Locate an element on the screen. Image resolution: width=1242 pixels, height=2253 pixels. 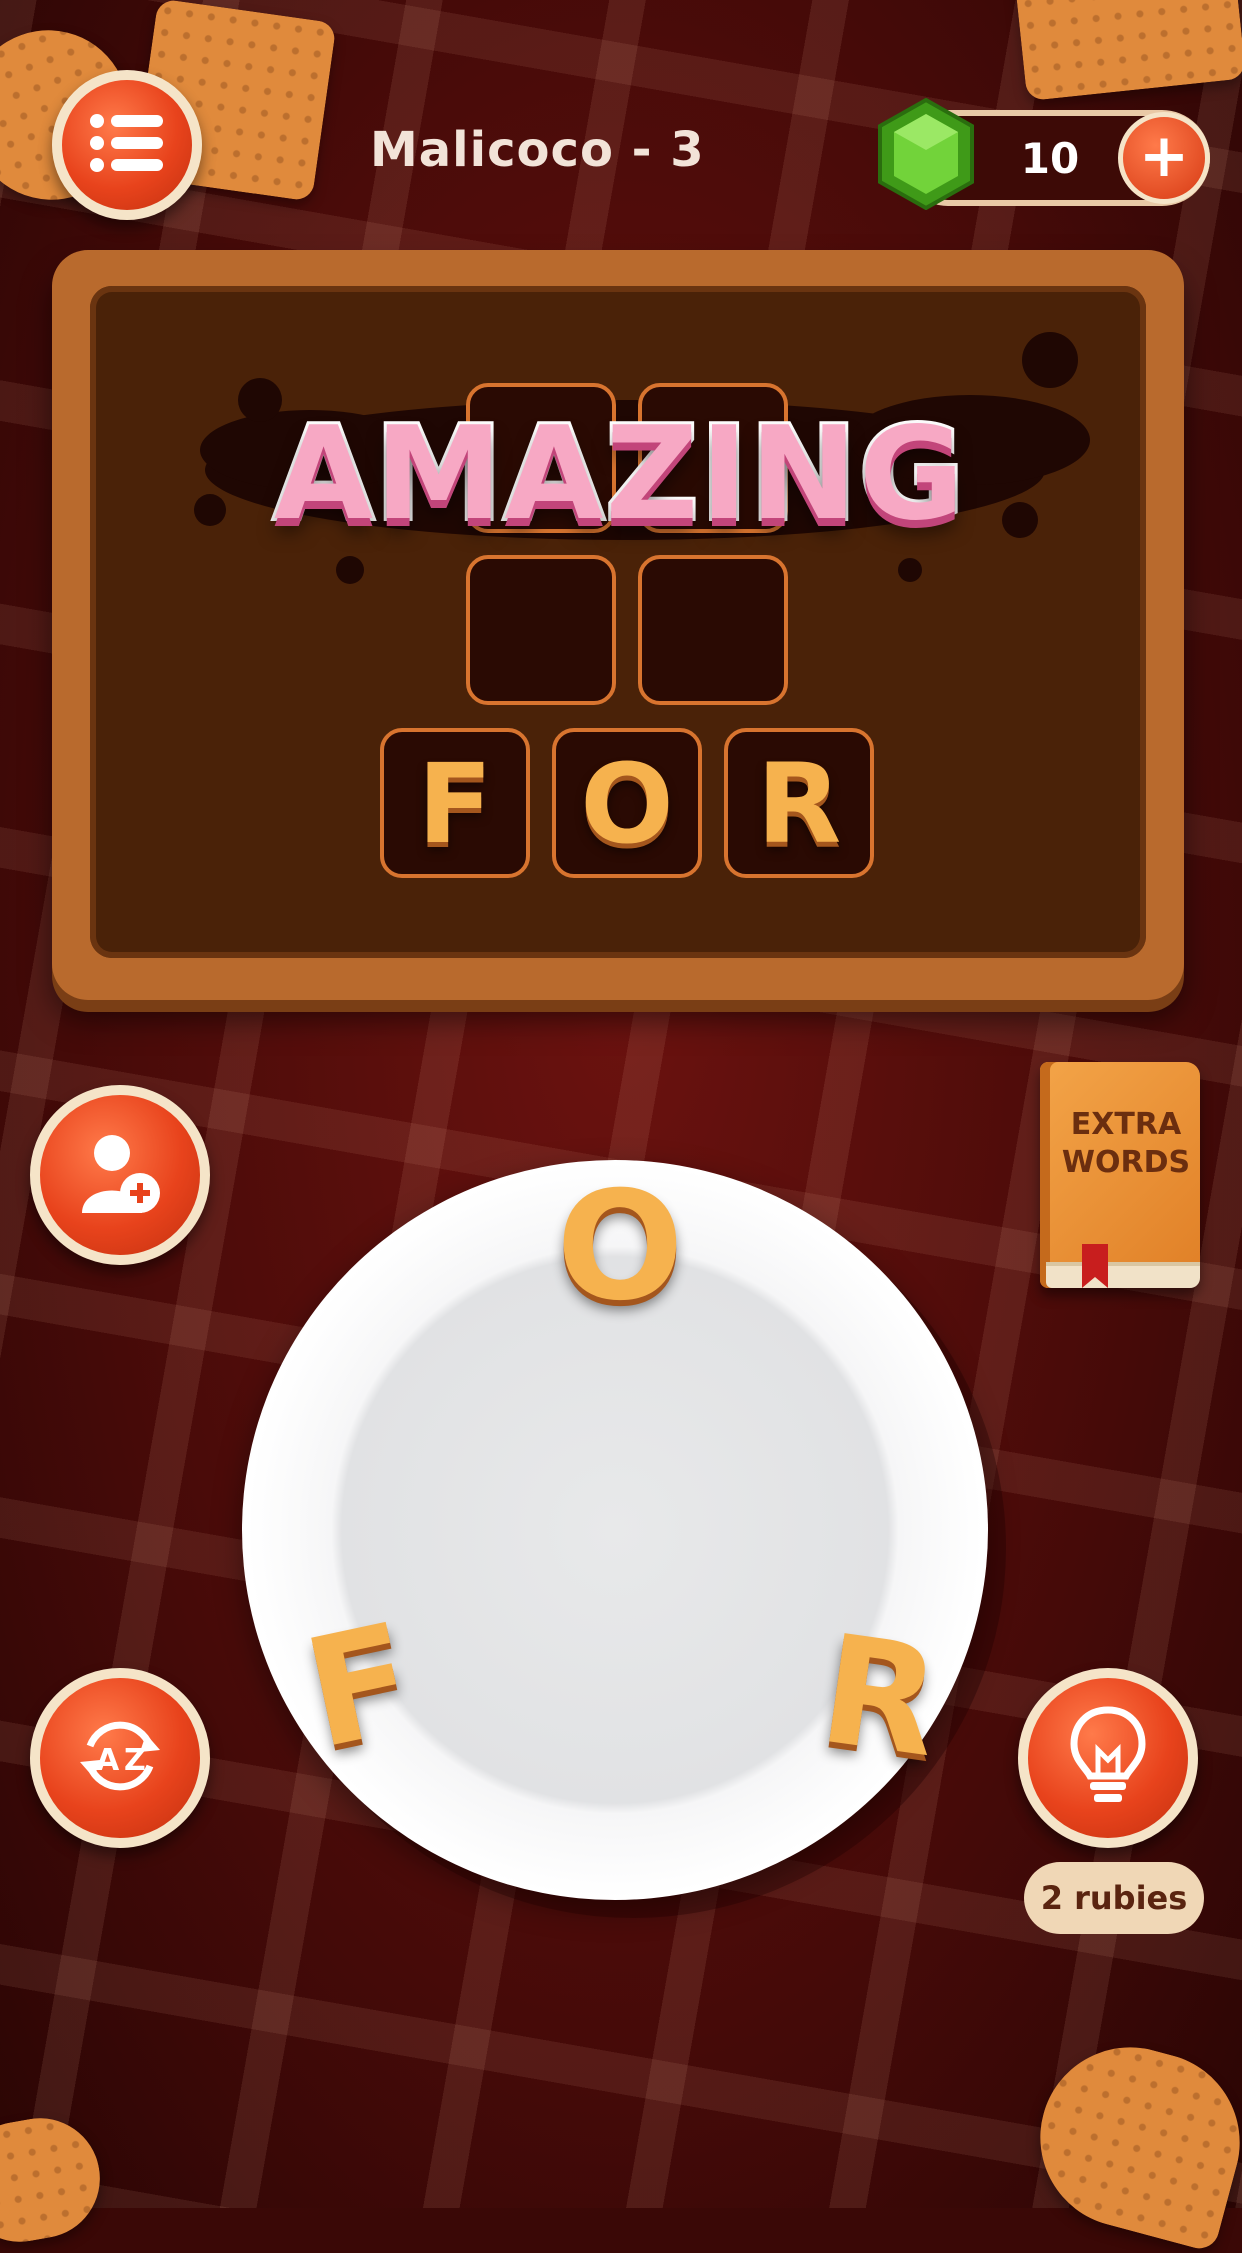
shuffle-button: A Z is located at coordinates (120, 1758).